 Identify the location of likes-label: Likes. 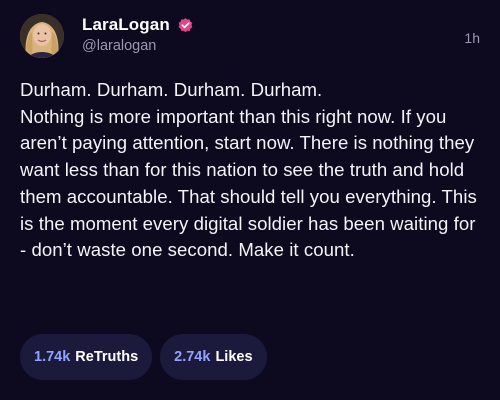
(234, 357).